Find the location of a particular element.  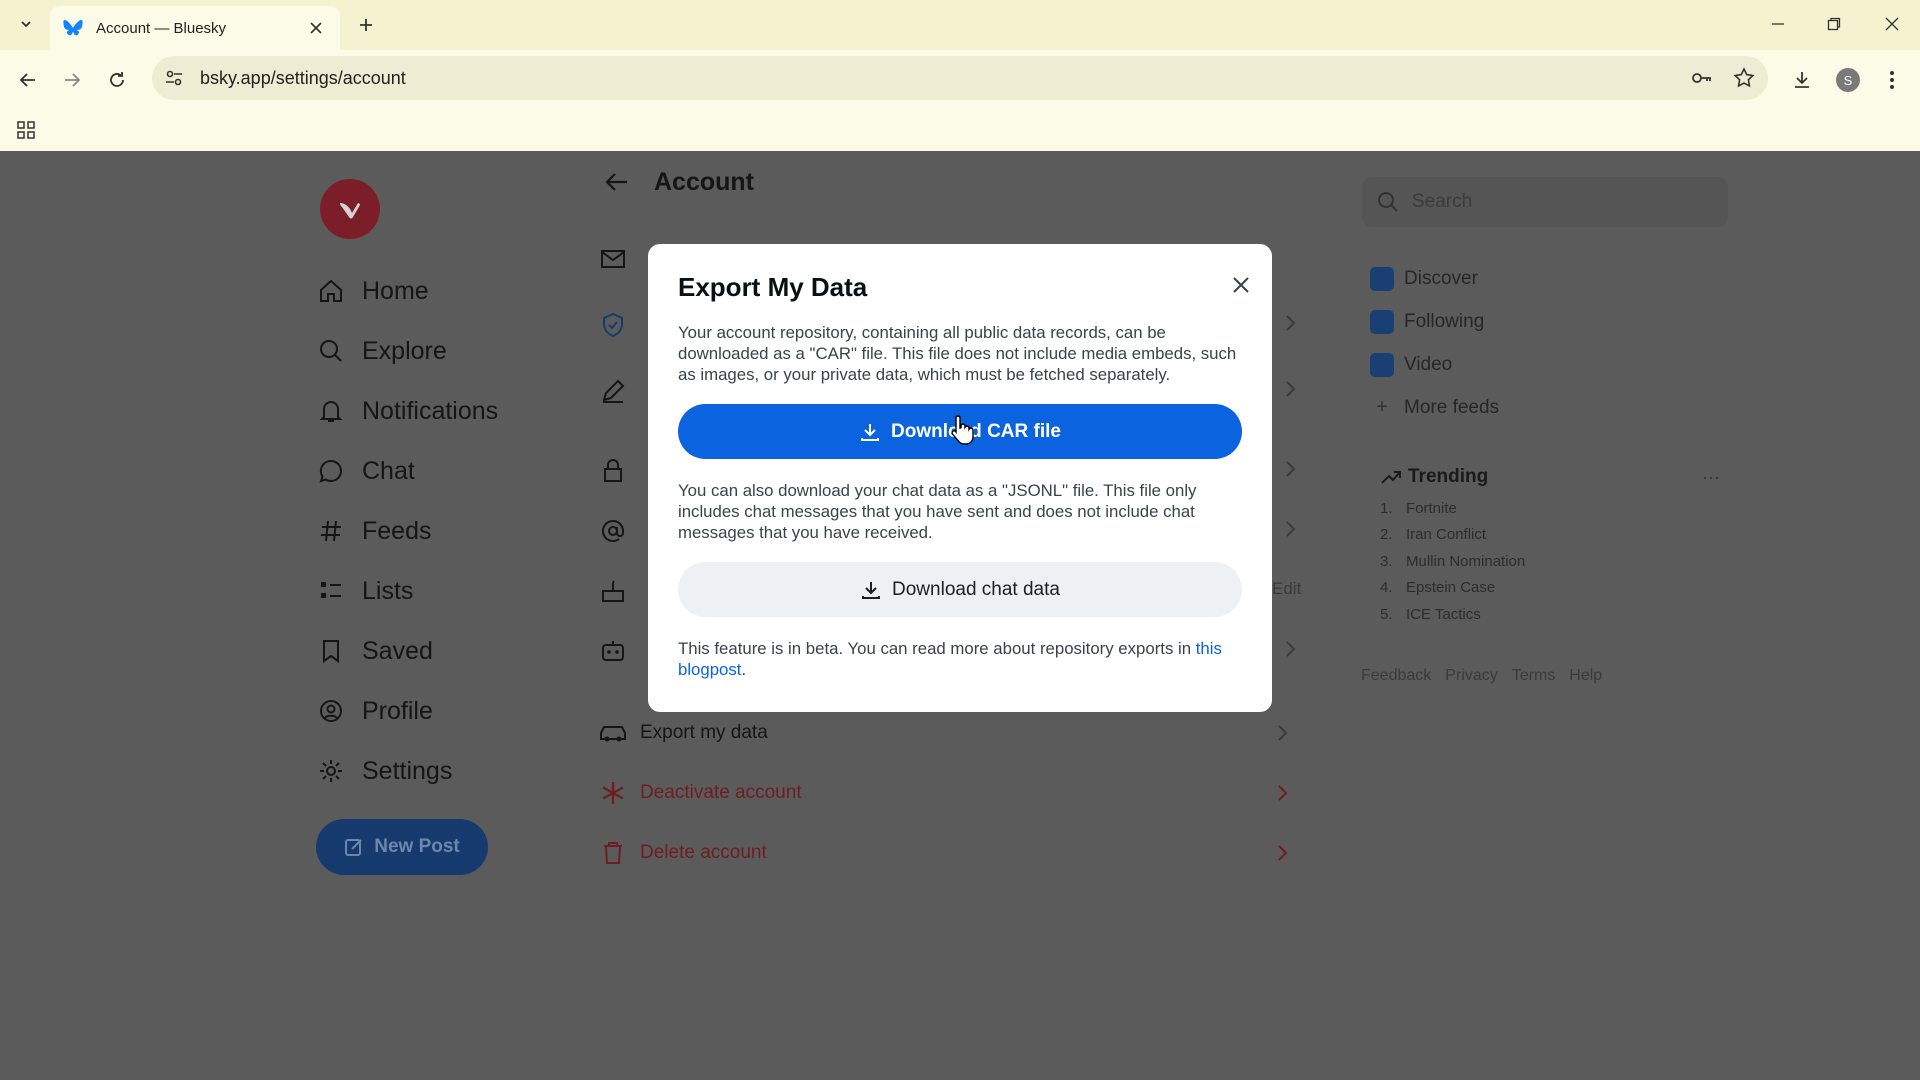

browser-tab: Account — Bluesky is located at coordinates (195, 28).